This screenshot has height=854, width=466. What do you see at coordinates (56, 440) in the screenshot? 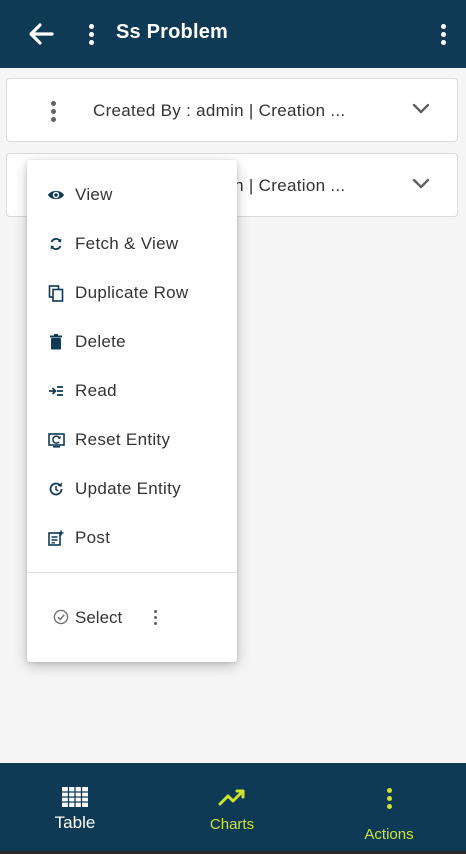
I see `reset-icon` at bounding box center [56, 440].